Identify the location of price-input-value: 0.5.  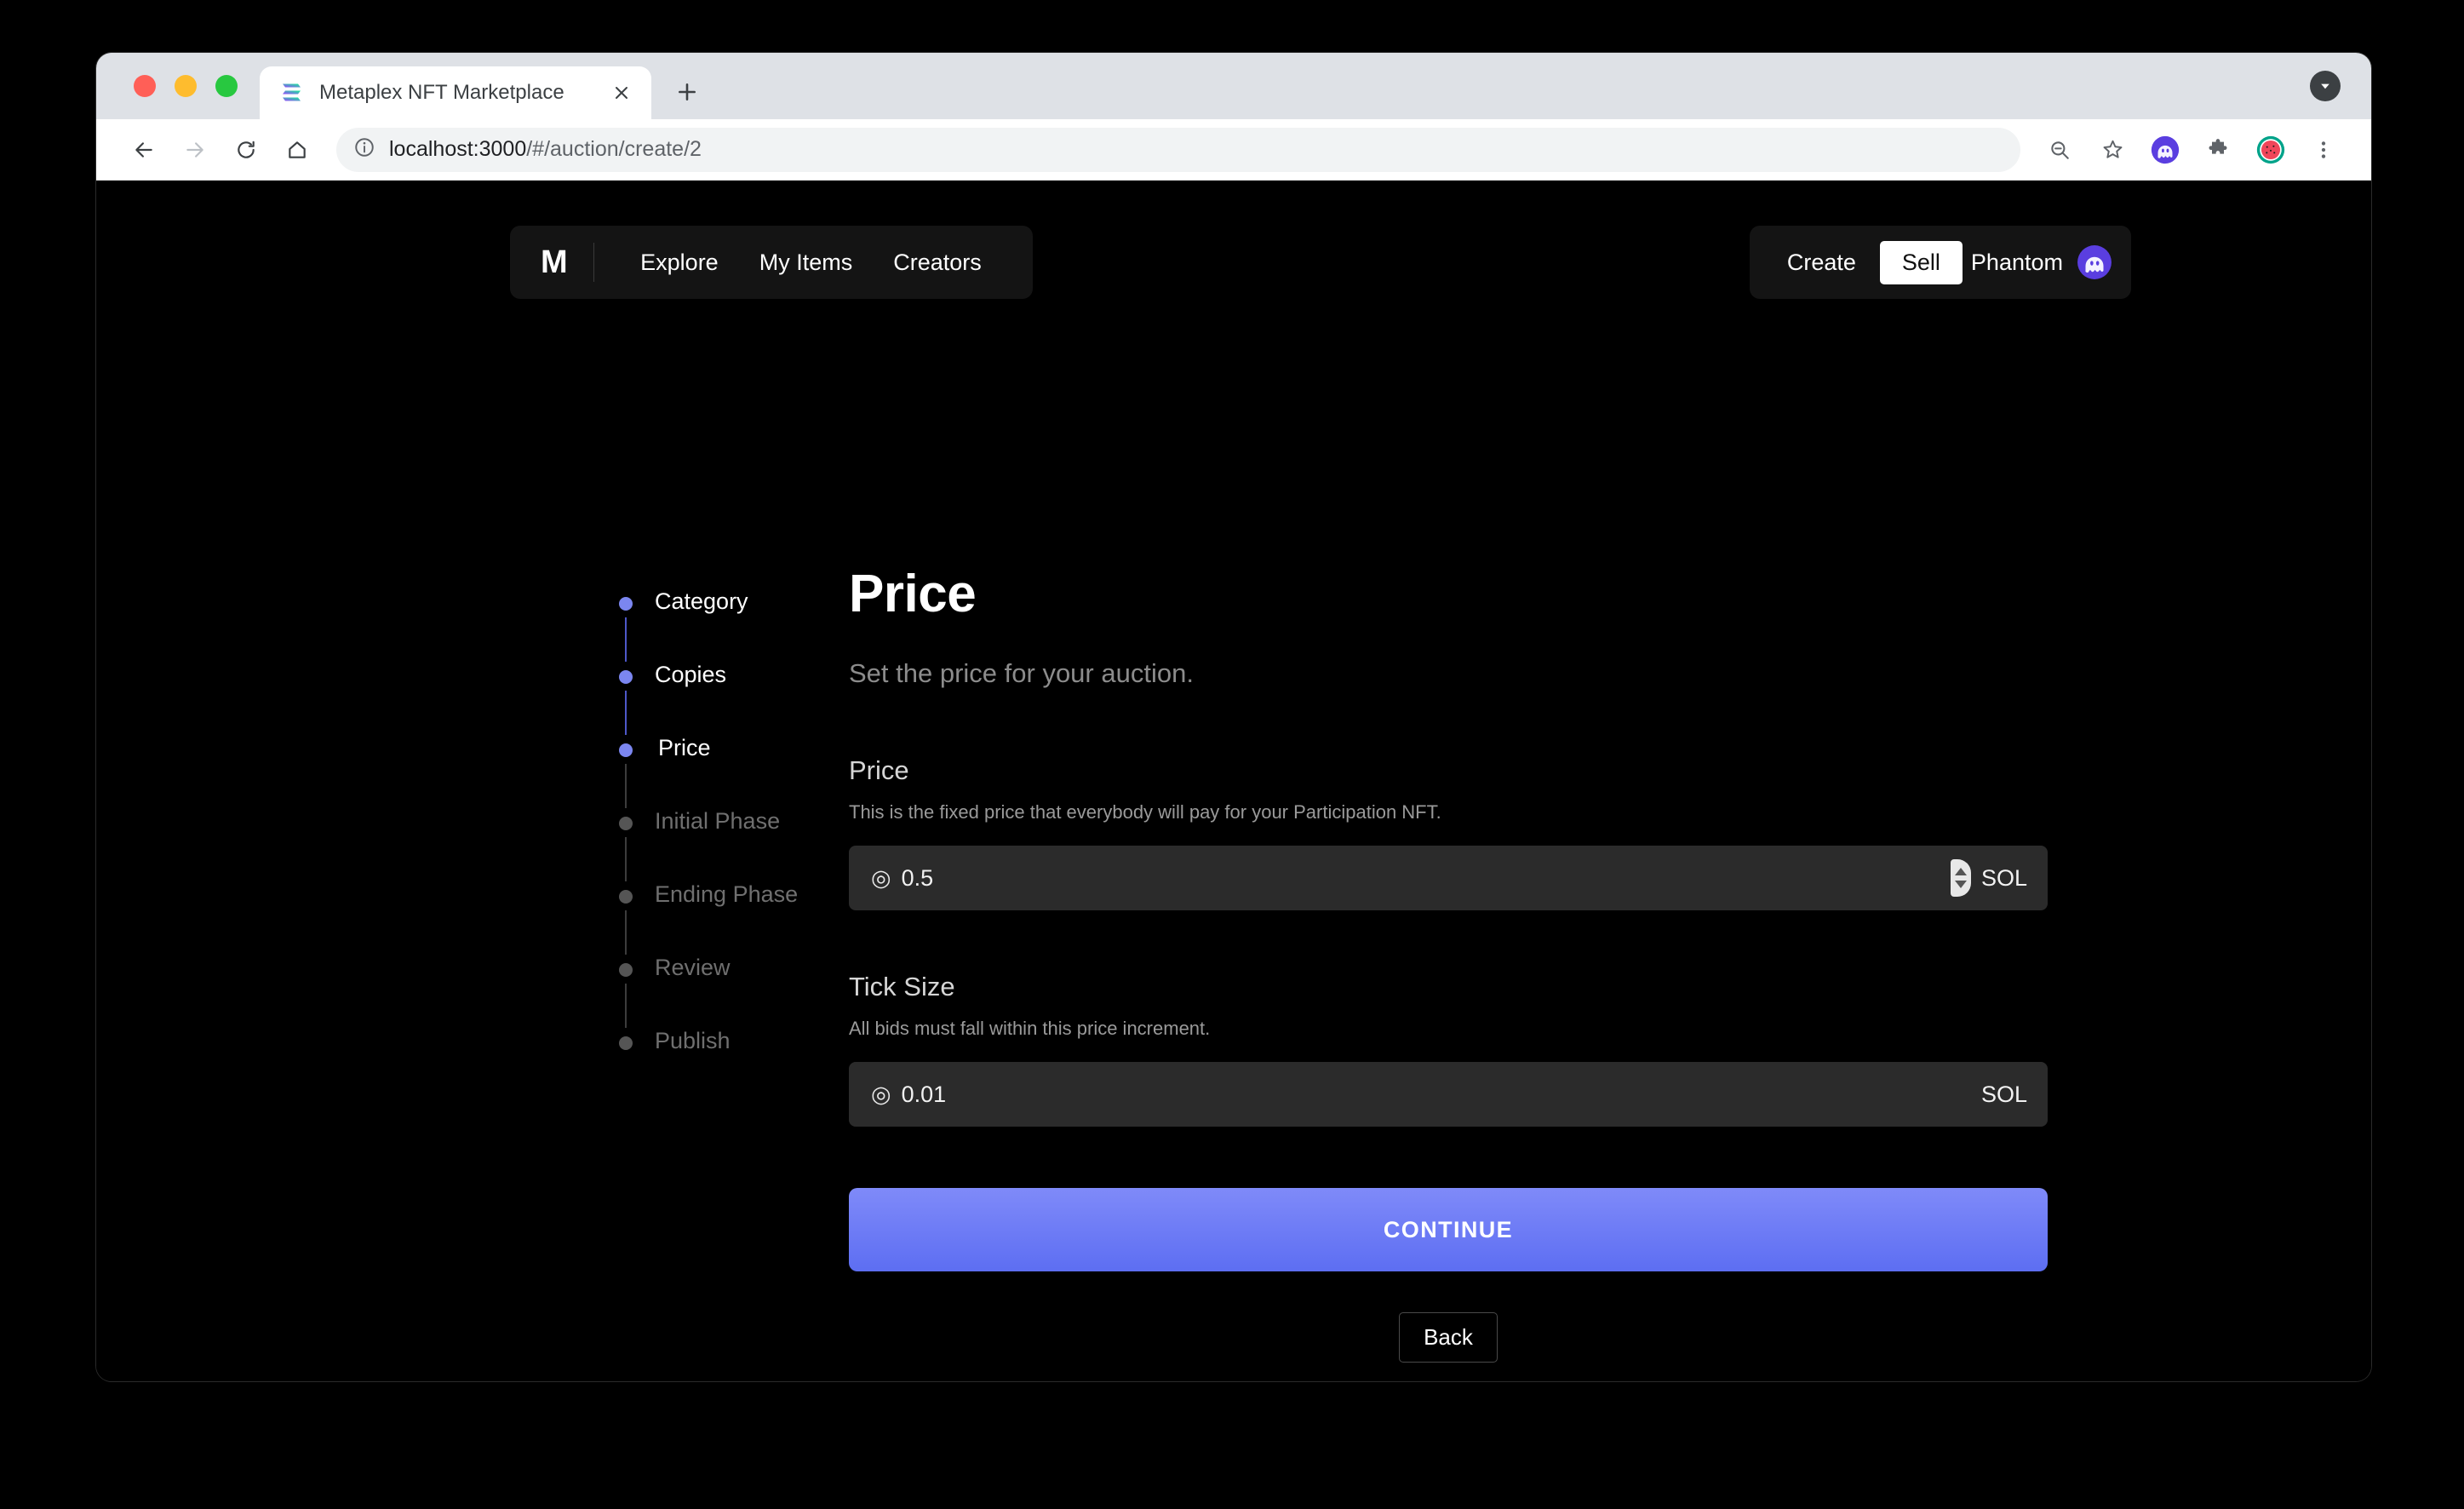
(1426, 878).